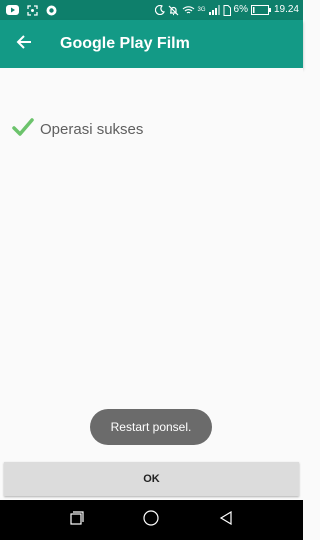 This screenshot has width=320, height=540. I want to click on recent-apps-icon, so click(77, 520).